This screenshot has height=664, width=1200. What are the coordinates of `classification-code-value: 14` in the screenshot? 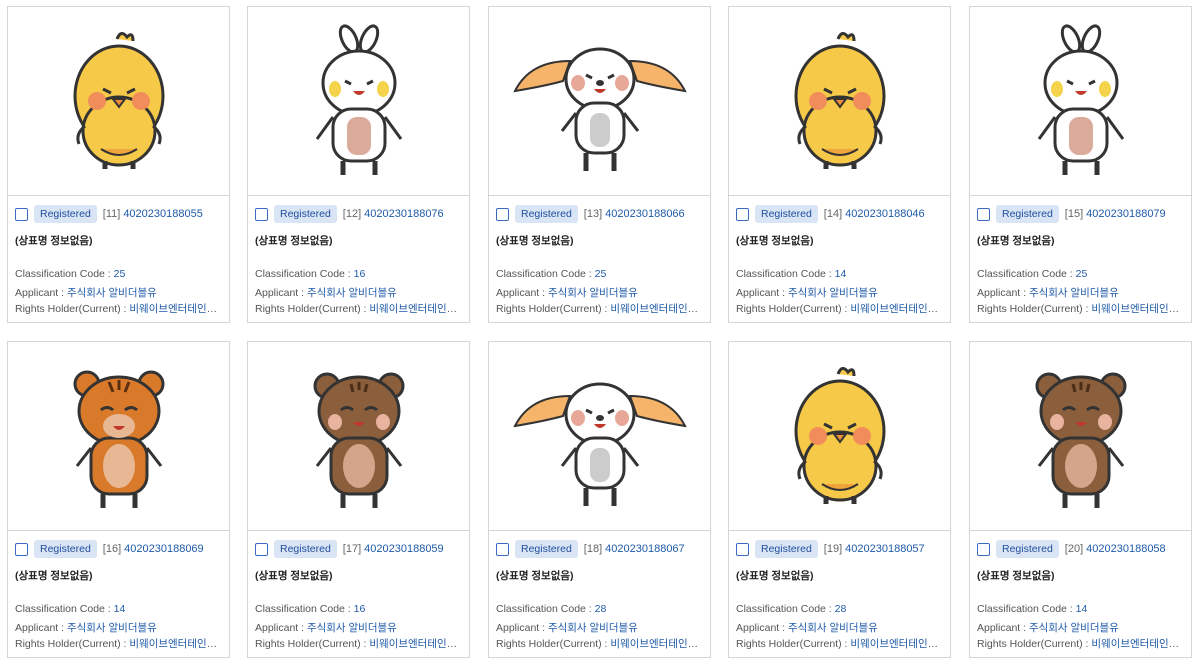 It's located at (119, 609).